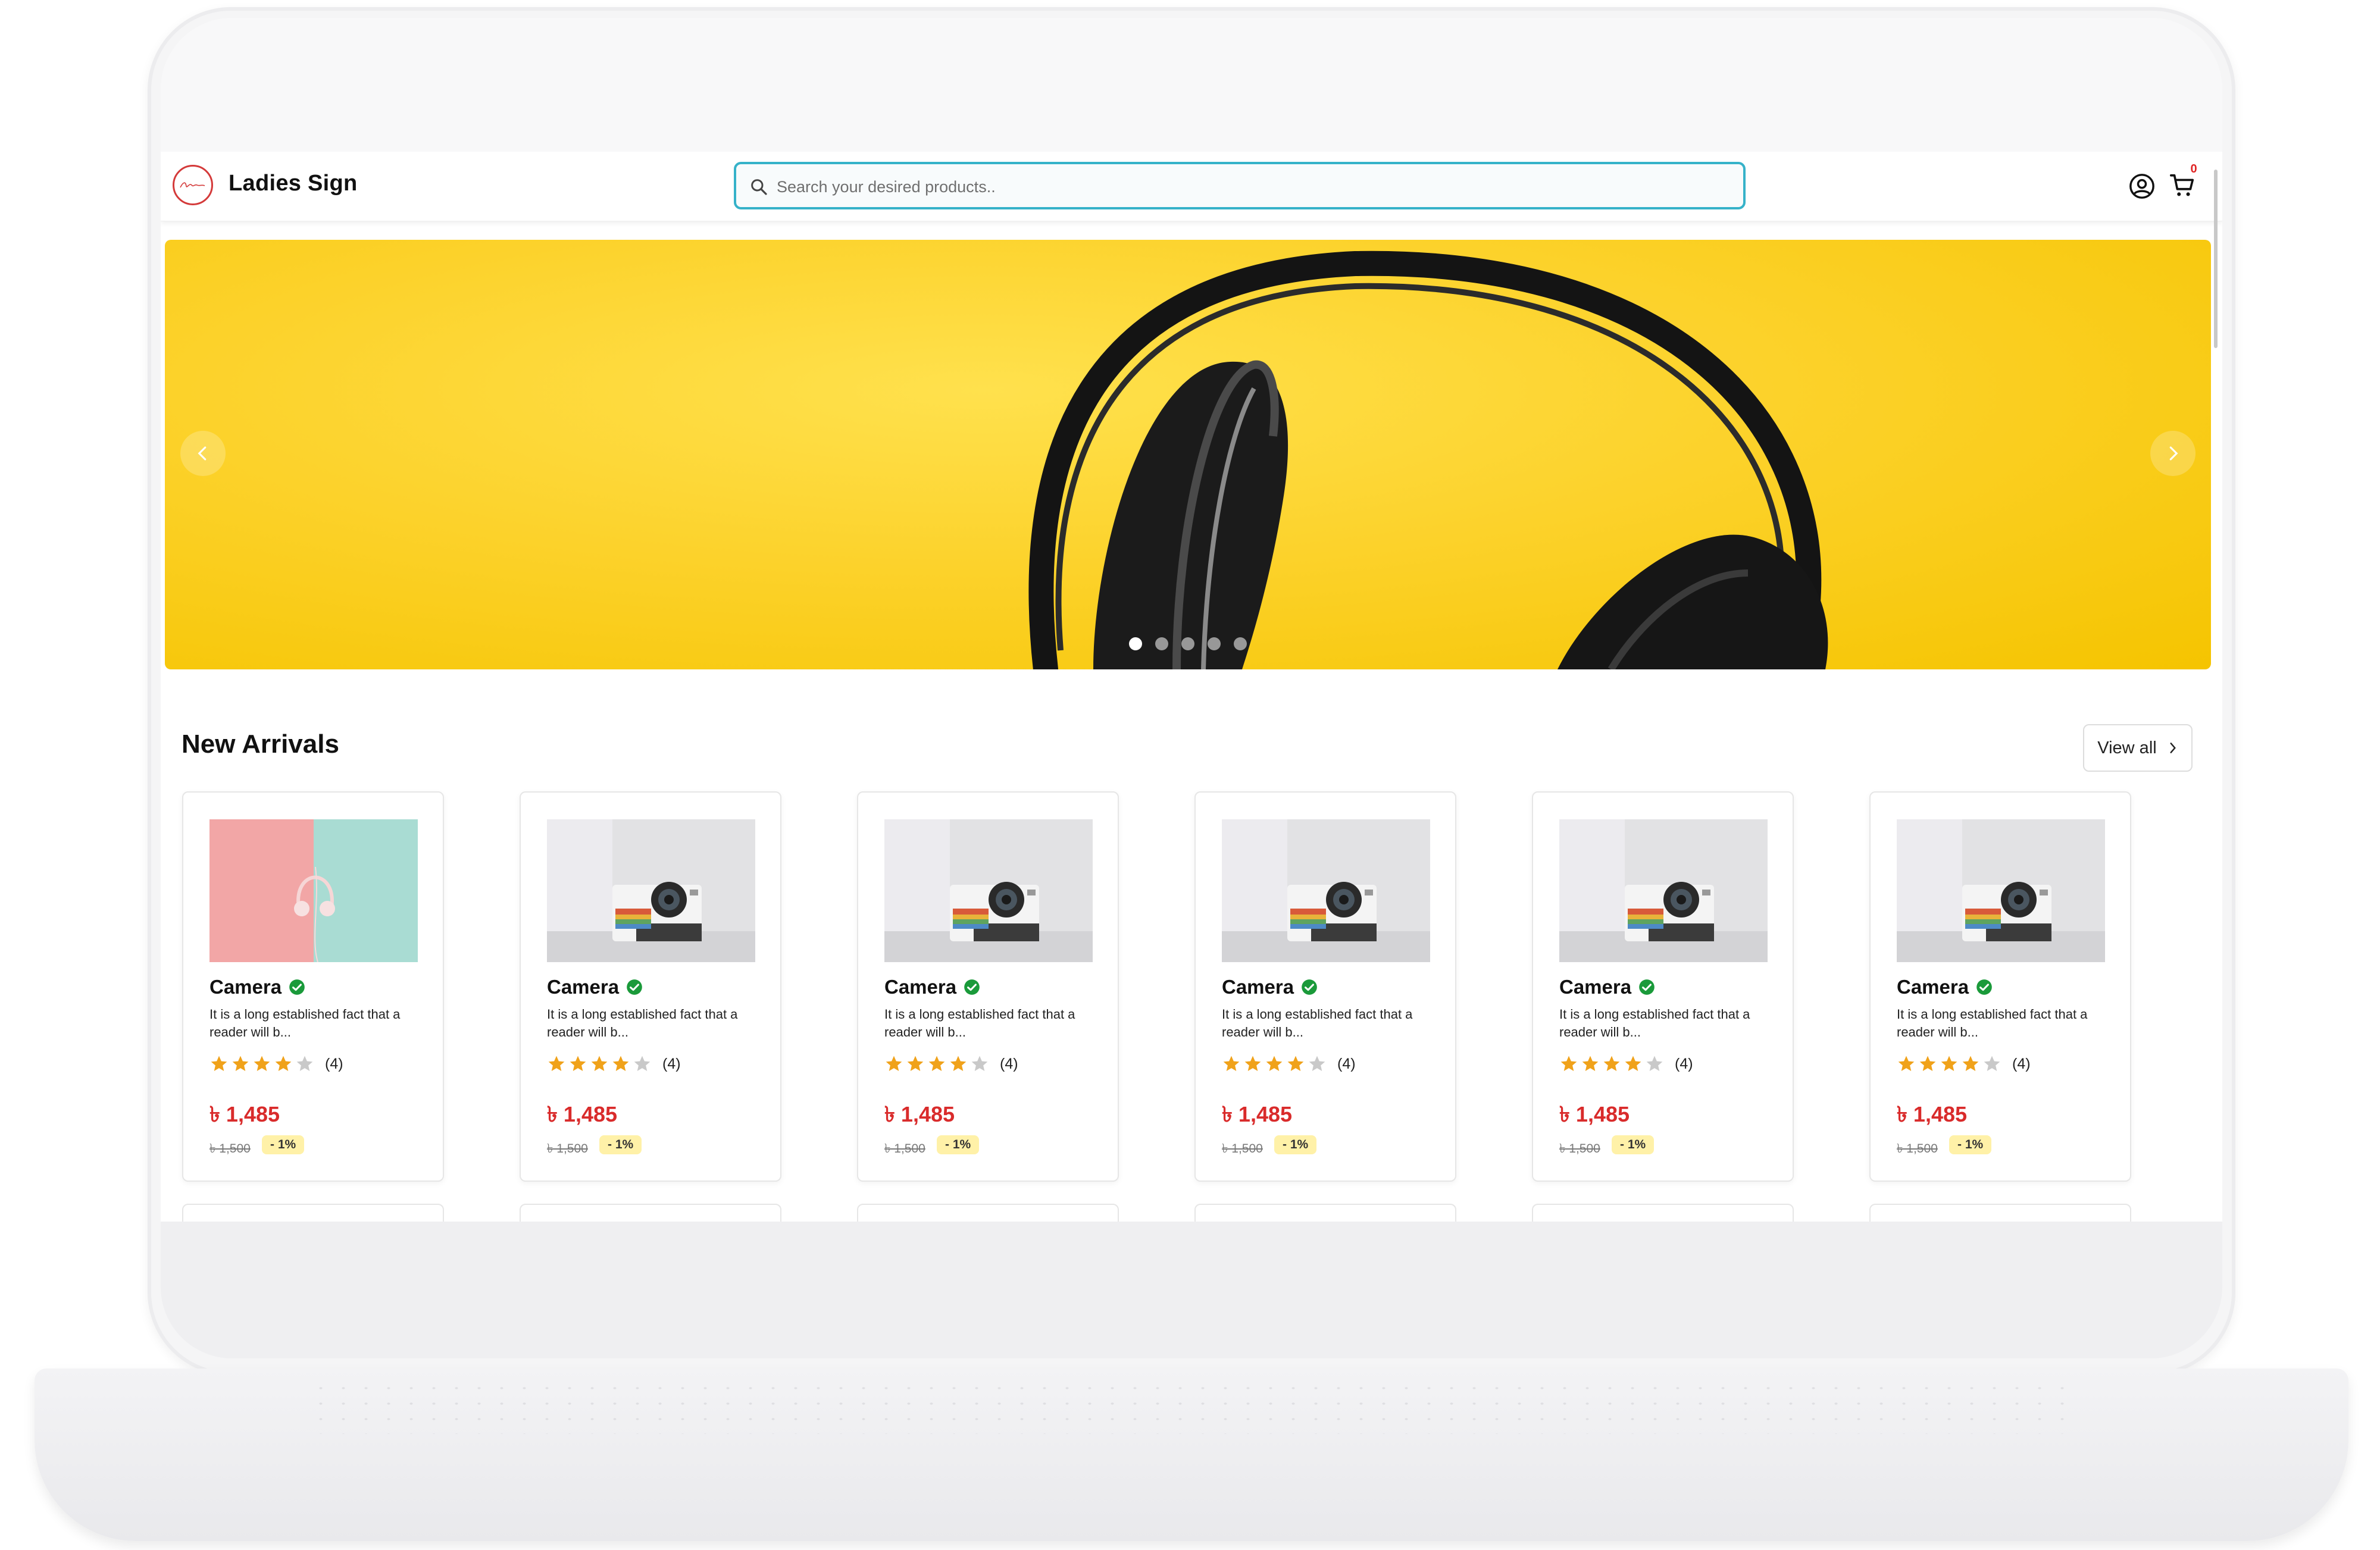  I want to click on keyboard, so click(1190, 1407).